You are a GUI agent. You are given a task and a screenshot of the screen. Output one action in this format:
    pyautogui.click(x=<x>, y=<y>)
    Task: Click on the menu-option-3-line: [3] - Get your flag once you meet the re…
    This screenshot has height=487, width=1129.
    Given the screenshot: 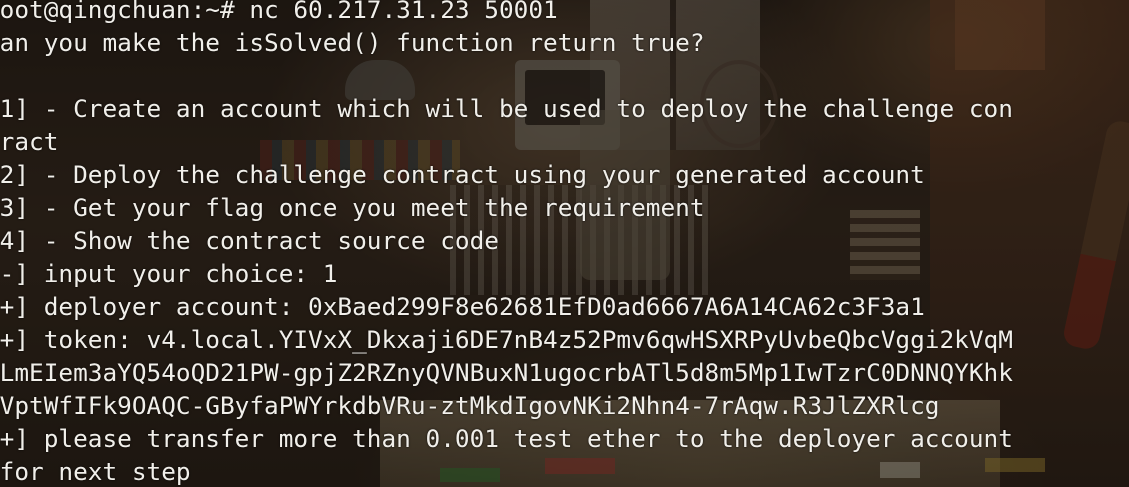 What is the action you would take?
    pyautogui.click(x=352, y=207)
    